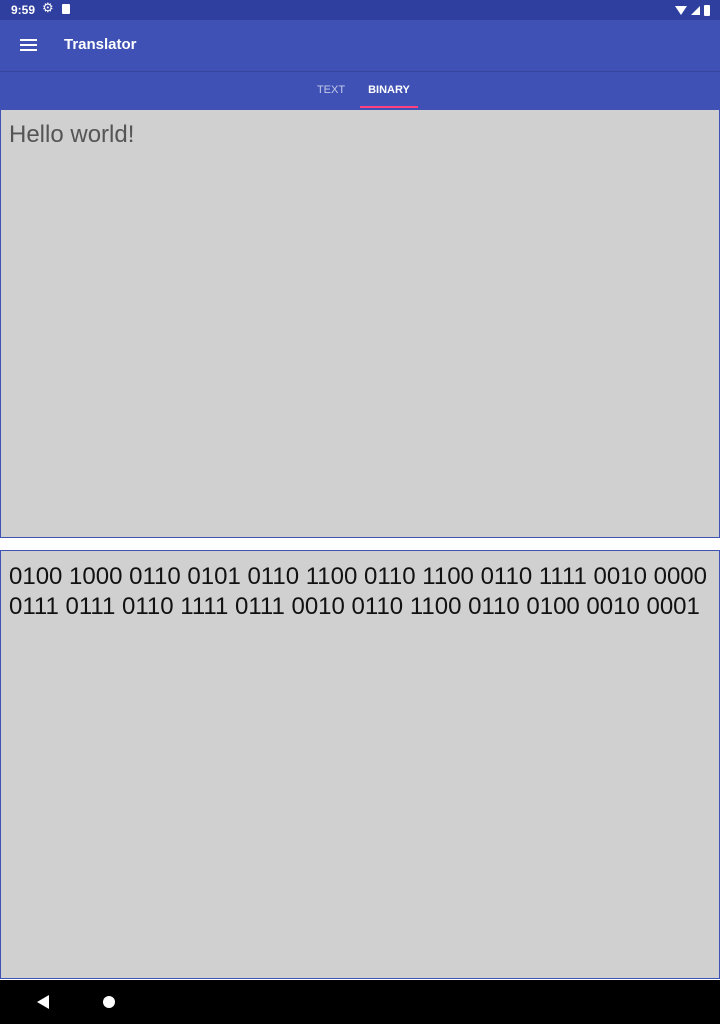  What do you see at coordinates (360, 10) in the screenshot?
I see `status-bar: 9:59 ⚙` at bounding box center [360, 10].